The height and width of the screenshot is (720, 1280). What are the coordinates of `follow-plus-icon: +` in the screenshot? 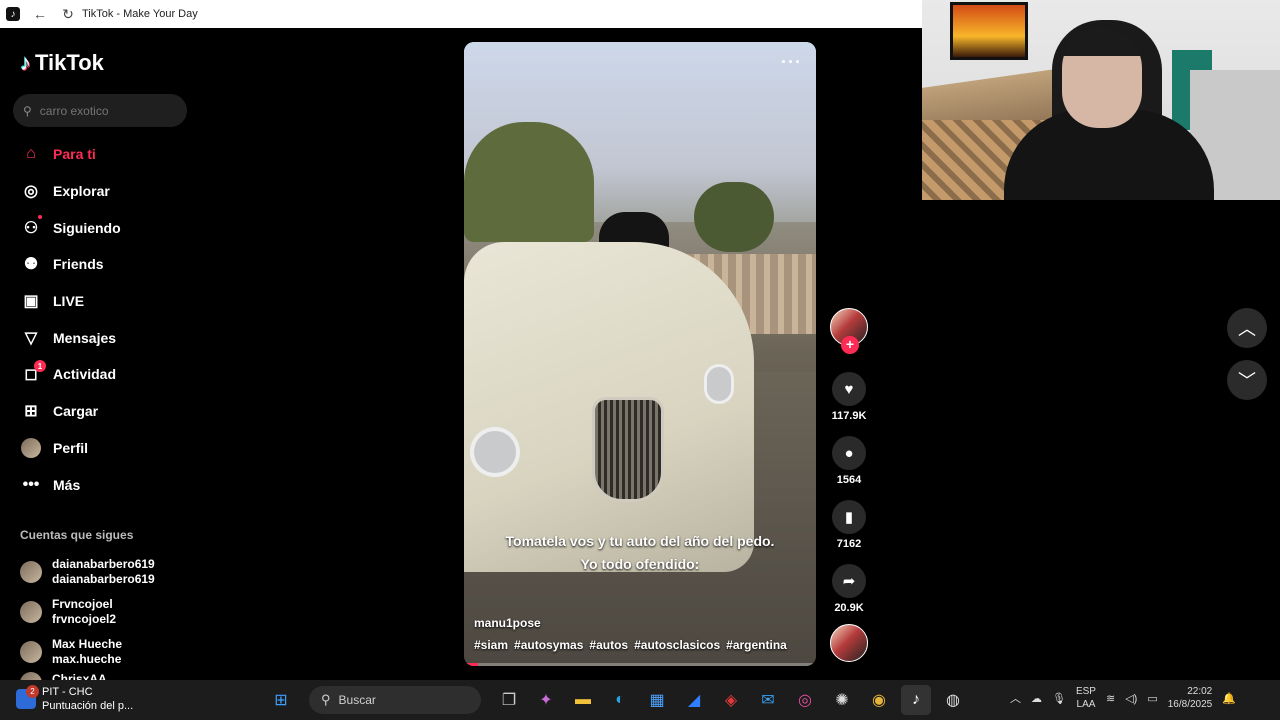 It's located at (850, 345).